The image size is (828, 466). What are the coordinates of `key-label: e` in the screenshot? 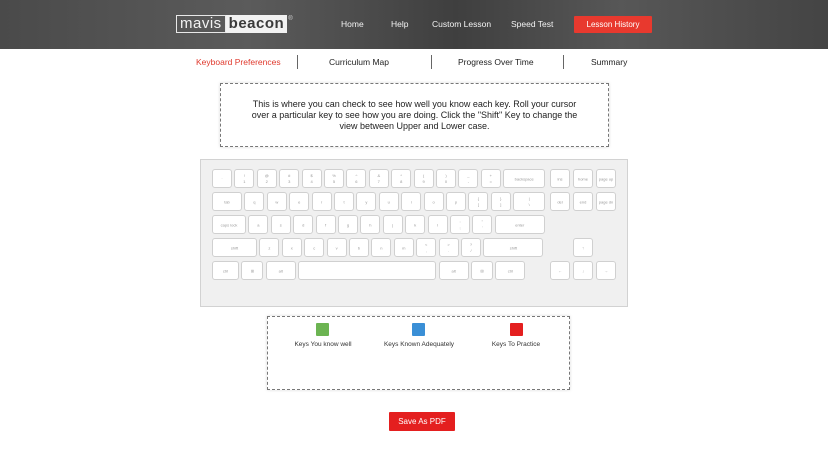 It's located at (299, 201).